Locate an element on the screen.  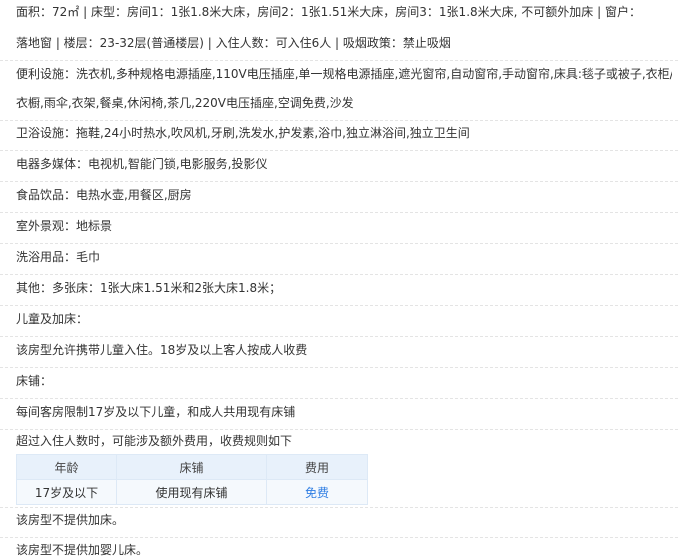
cell-age: 17岁及以下 is located at coordinates (66, 492).